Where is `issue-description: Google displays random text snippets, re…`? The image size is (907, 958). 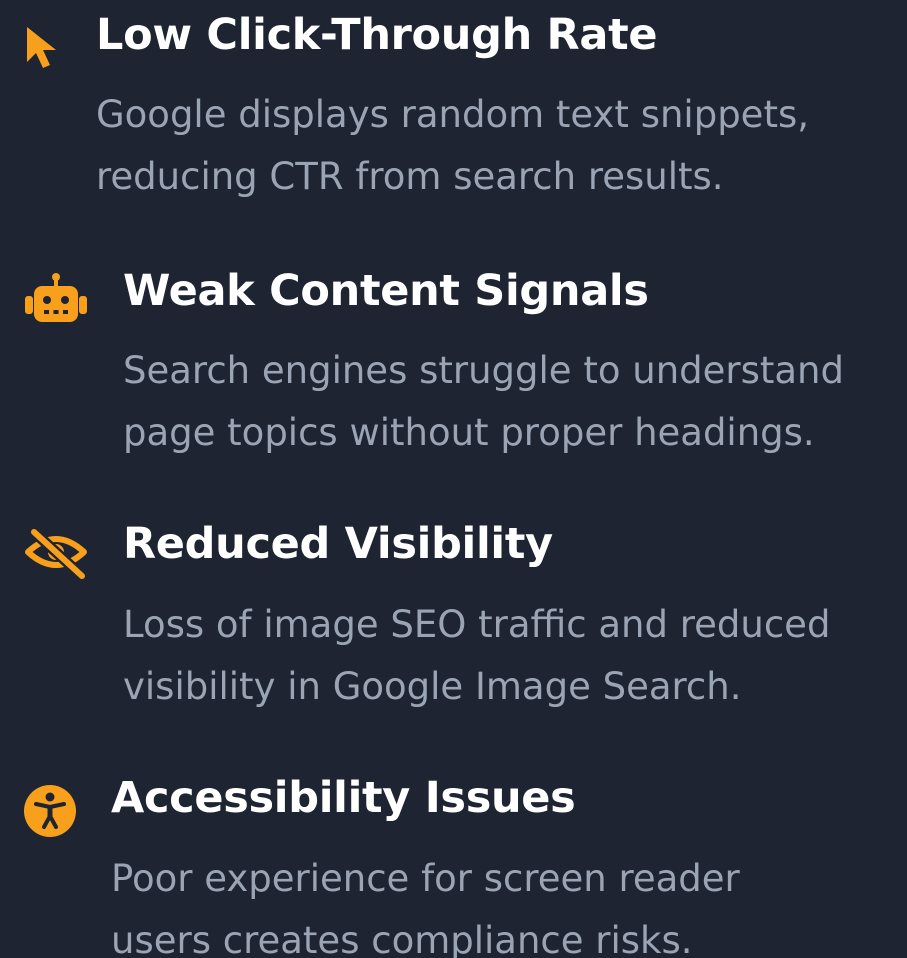
issue-description: Google displays random text snippets, re… is located at coordinates (452, 145).